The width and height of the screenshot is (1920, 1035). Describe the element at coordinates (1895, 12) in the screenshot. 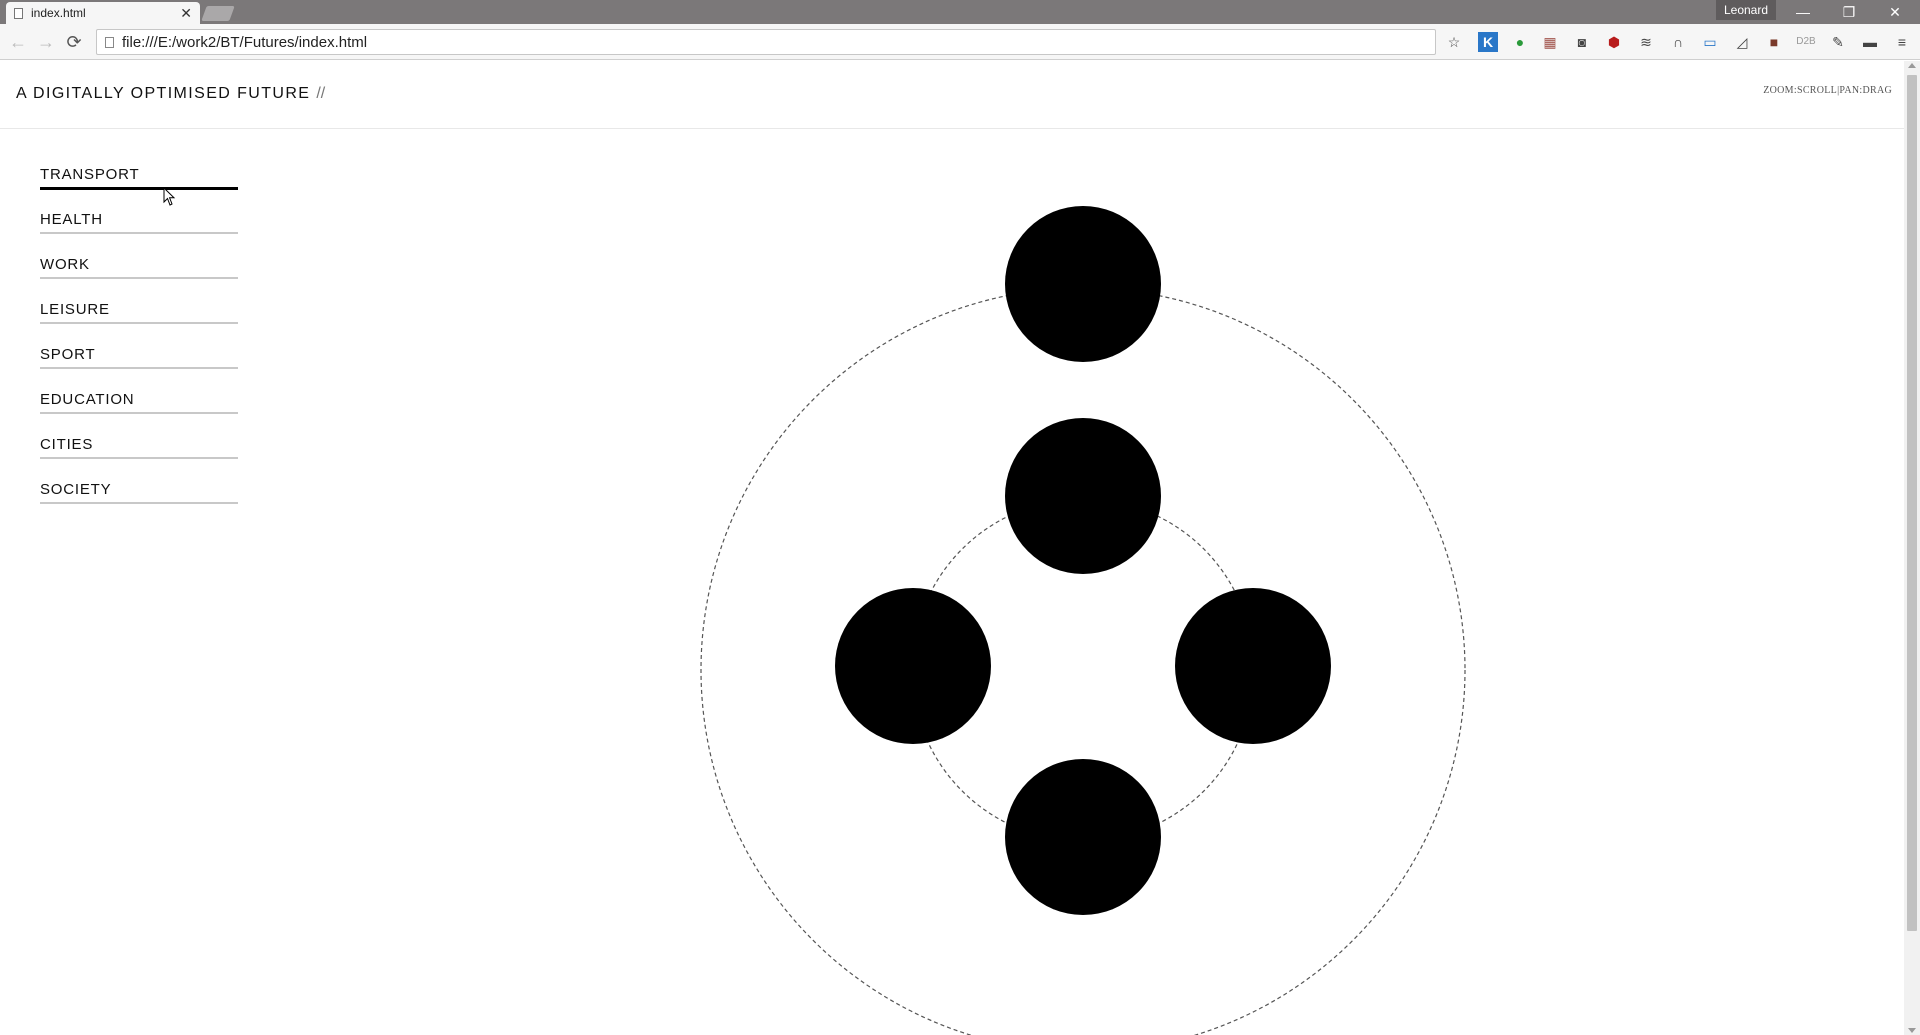

I see `close-window-button: ✕` at that location.